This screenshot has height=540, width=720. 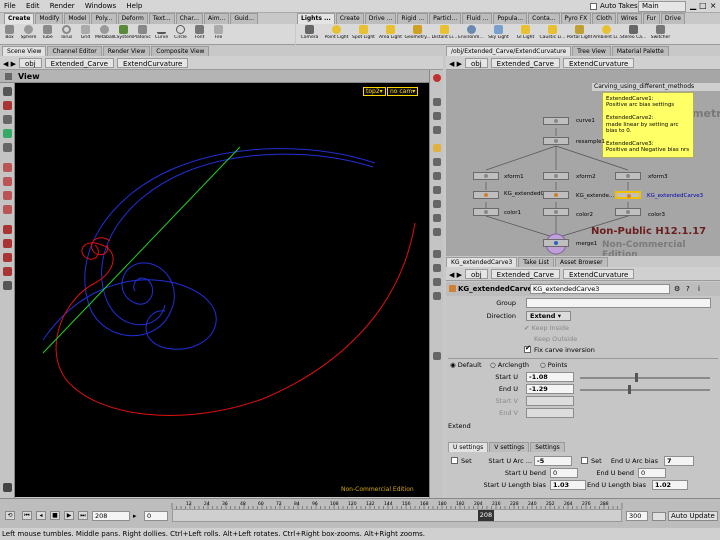 I want to click on tool-switcher: Switcher, so click(x=660, y=34).